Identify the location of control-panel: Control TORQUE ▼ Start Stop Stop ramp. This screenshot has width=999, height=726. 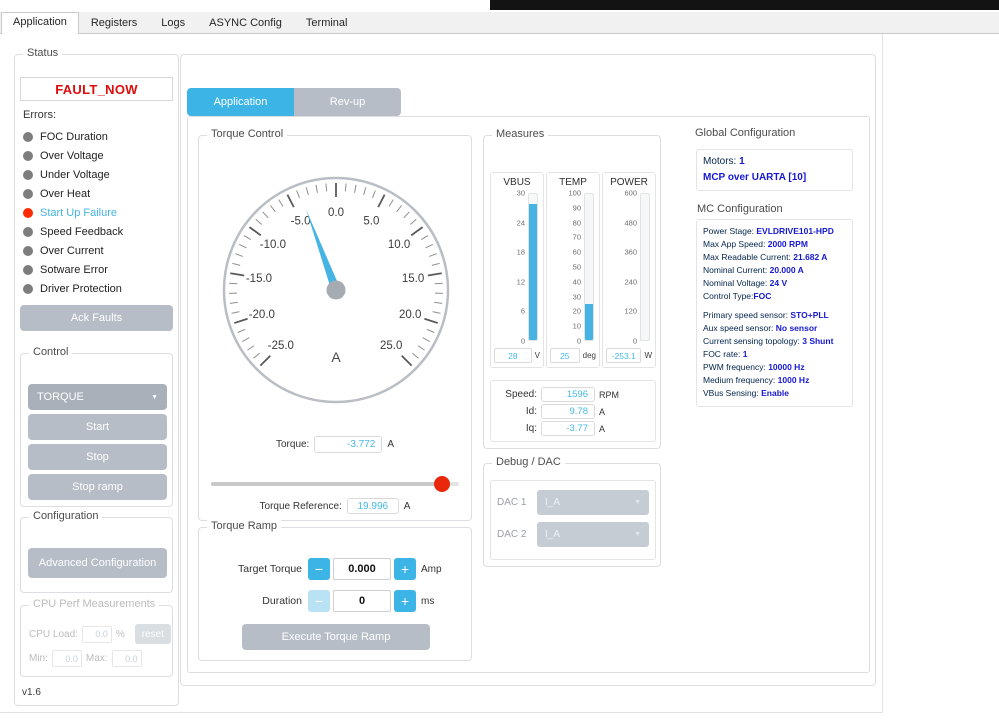
(96, 426).